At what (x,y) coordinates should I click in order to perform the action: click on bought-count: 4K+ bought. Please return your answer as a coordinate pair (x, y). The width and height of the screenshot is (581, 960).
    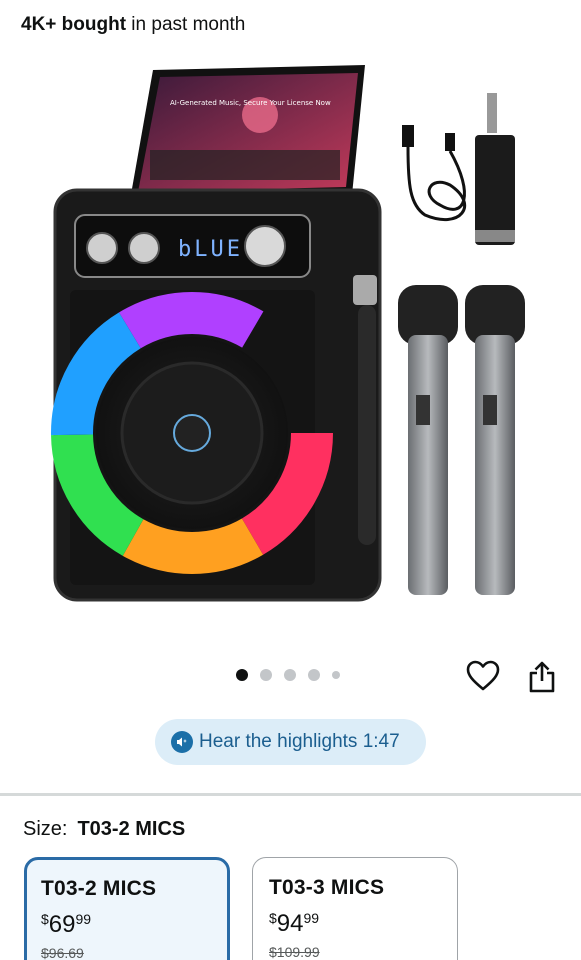
    Looking at the image, I should click on (74, 24).